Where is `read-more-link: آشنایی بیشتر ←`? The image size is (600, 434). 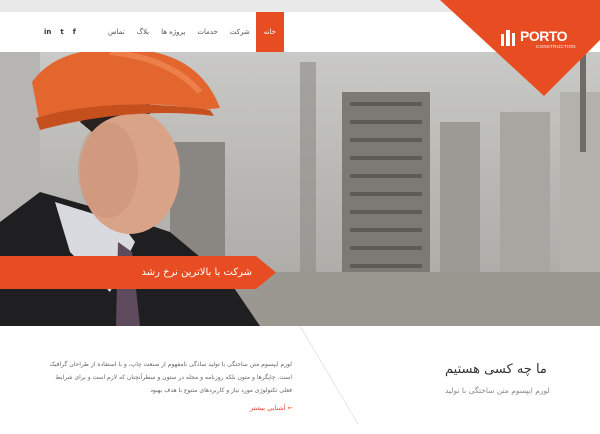 read-more-link: آشنایی بیشتر ← is located at coordinates (271, 408).